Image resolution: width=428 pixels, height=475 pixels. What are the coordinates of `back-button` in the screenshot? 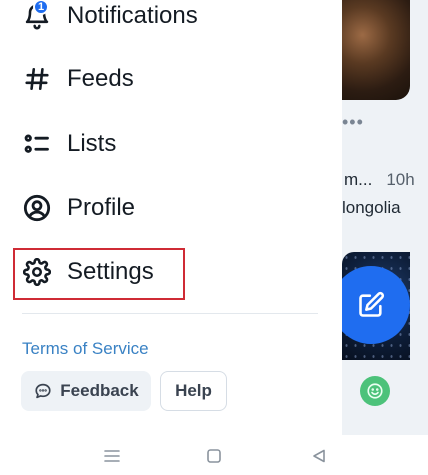 It's located at (319, 456).